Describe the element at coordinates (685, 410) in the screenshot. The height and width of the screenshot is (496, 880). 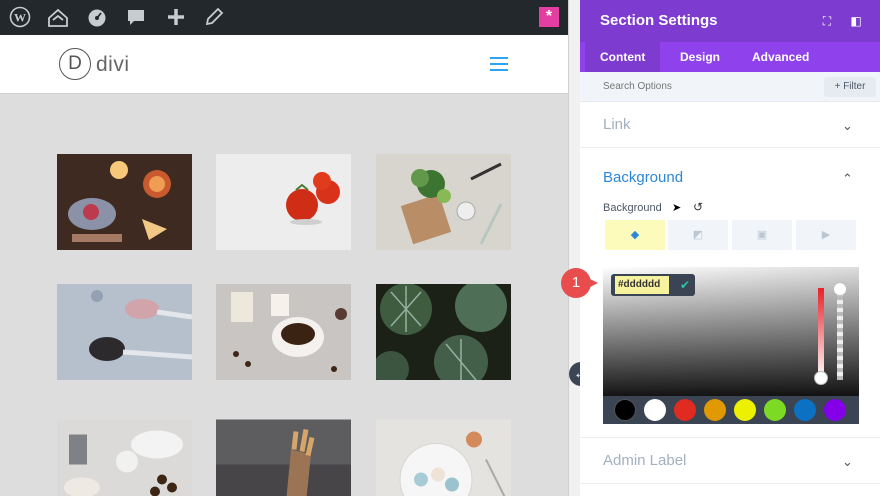
I see `swatch-red` at that location.